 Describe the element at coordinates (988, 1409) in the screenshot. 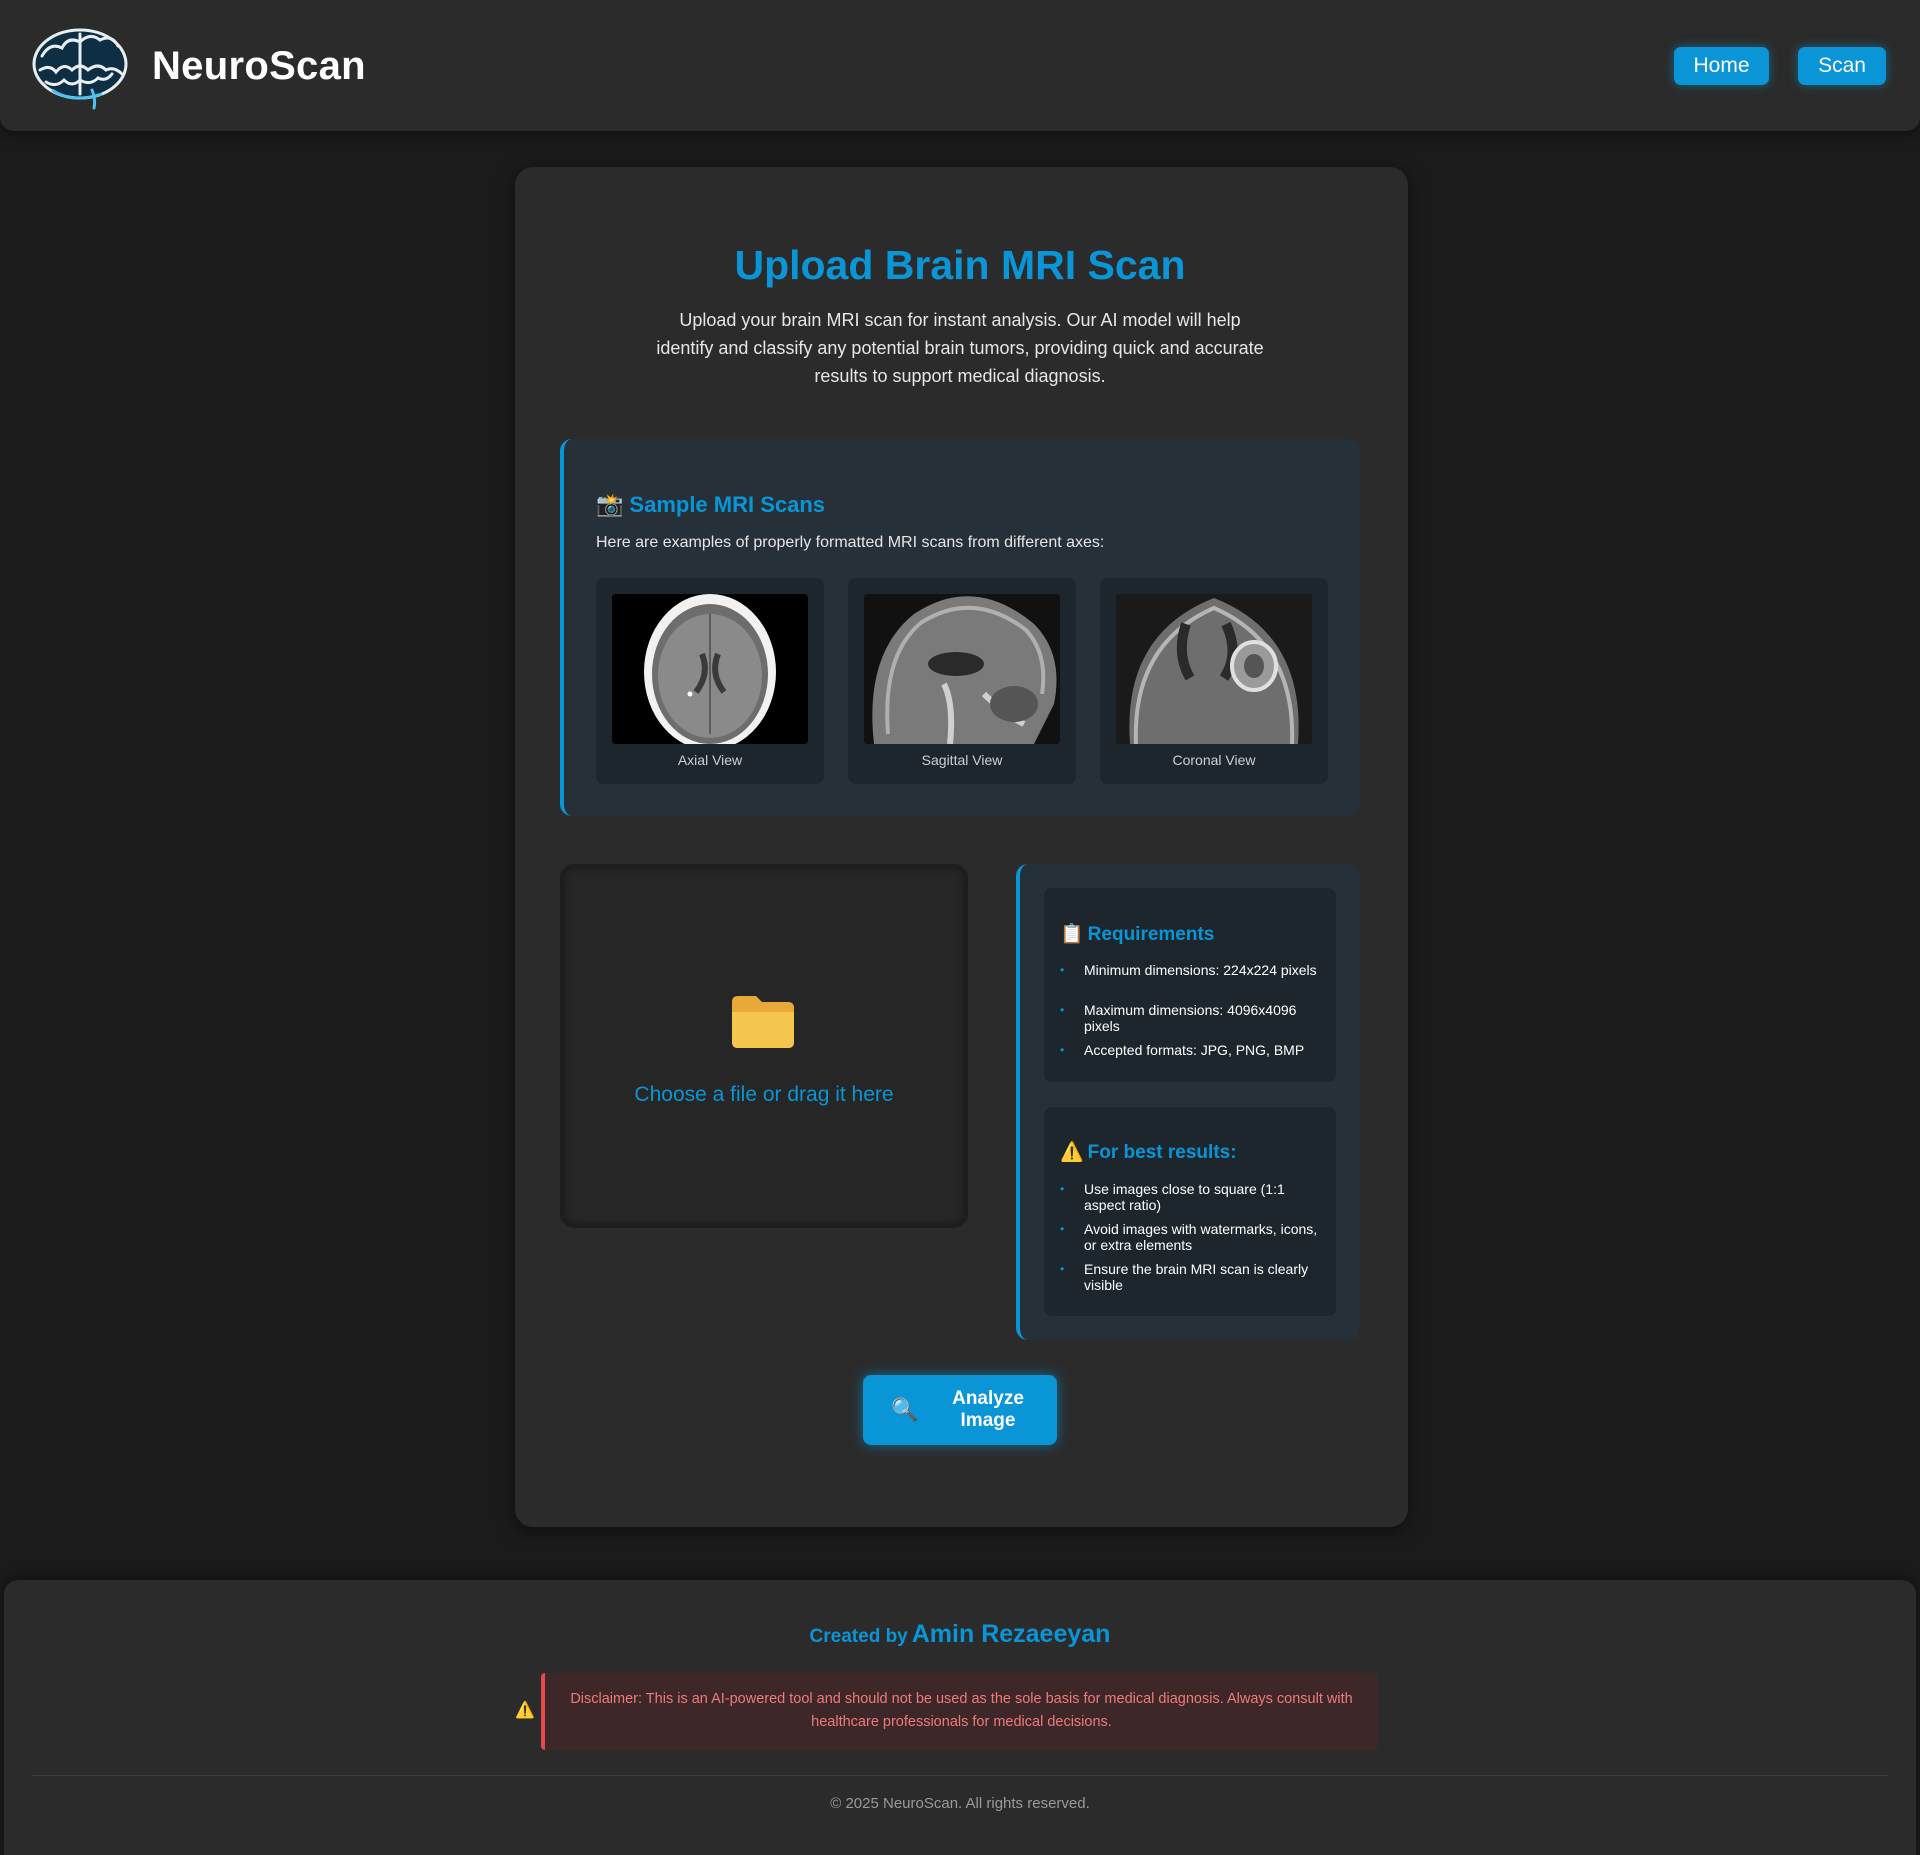

I see `analyze-button-label: Analyze Image` at that location.